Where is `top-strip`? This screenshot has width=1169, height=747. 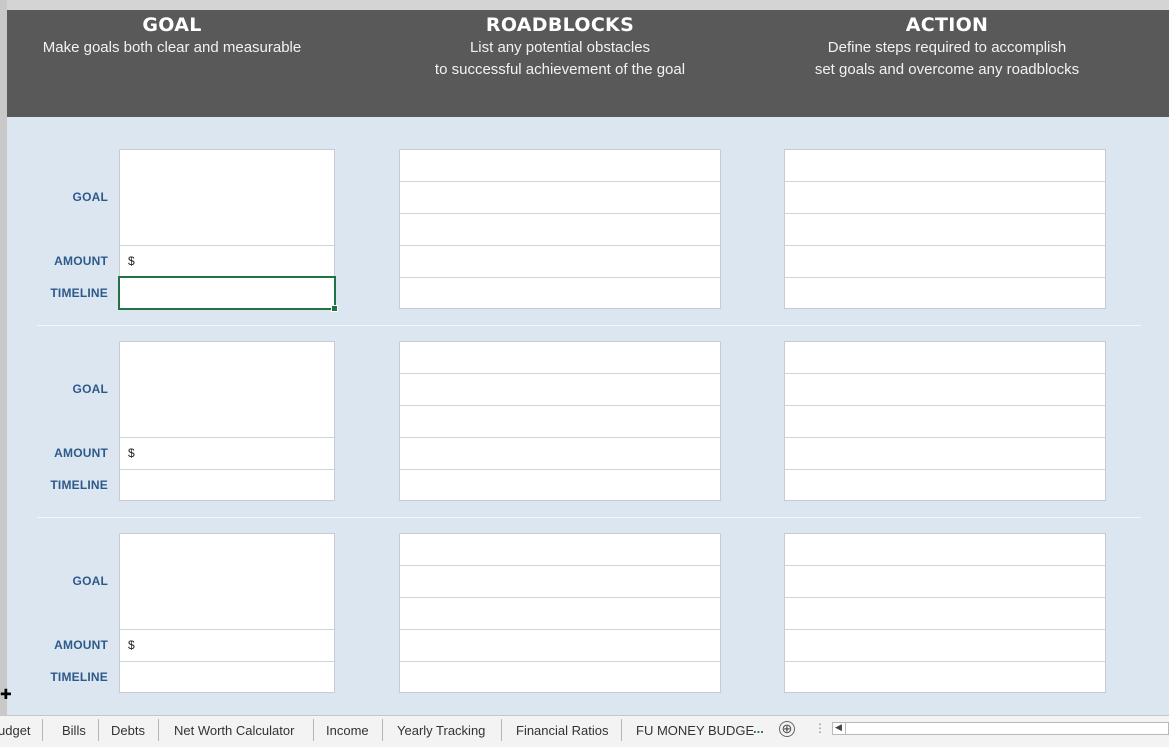 top-strip is located at coordinates (584, 5).